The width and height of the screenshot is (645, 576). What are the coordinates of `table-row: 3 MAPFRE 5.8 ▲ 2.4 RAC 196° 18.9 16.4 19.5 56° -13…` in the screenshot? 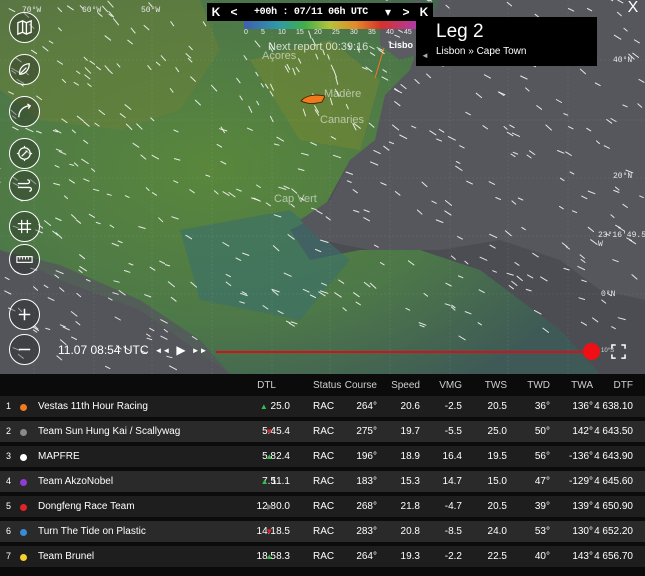 It's located at (322, 457).